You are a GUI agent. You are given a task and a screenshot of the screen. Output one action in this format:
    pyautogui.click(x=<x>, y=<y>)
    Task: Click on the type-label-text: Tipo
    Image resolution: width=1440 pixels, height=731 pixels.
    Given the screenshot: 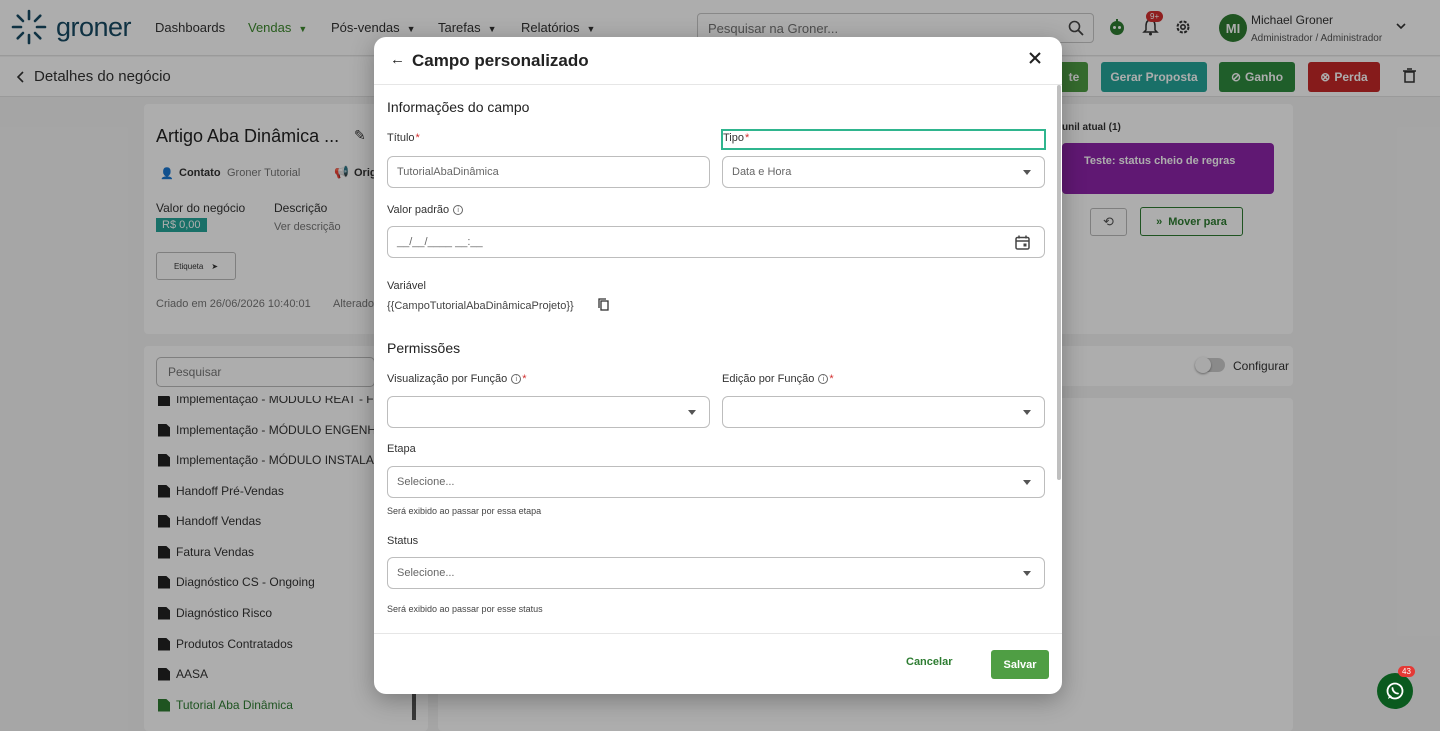 What is the action you would take?
    pyautogui.click(x=733, y=138)
    